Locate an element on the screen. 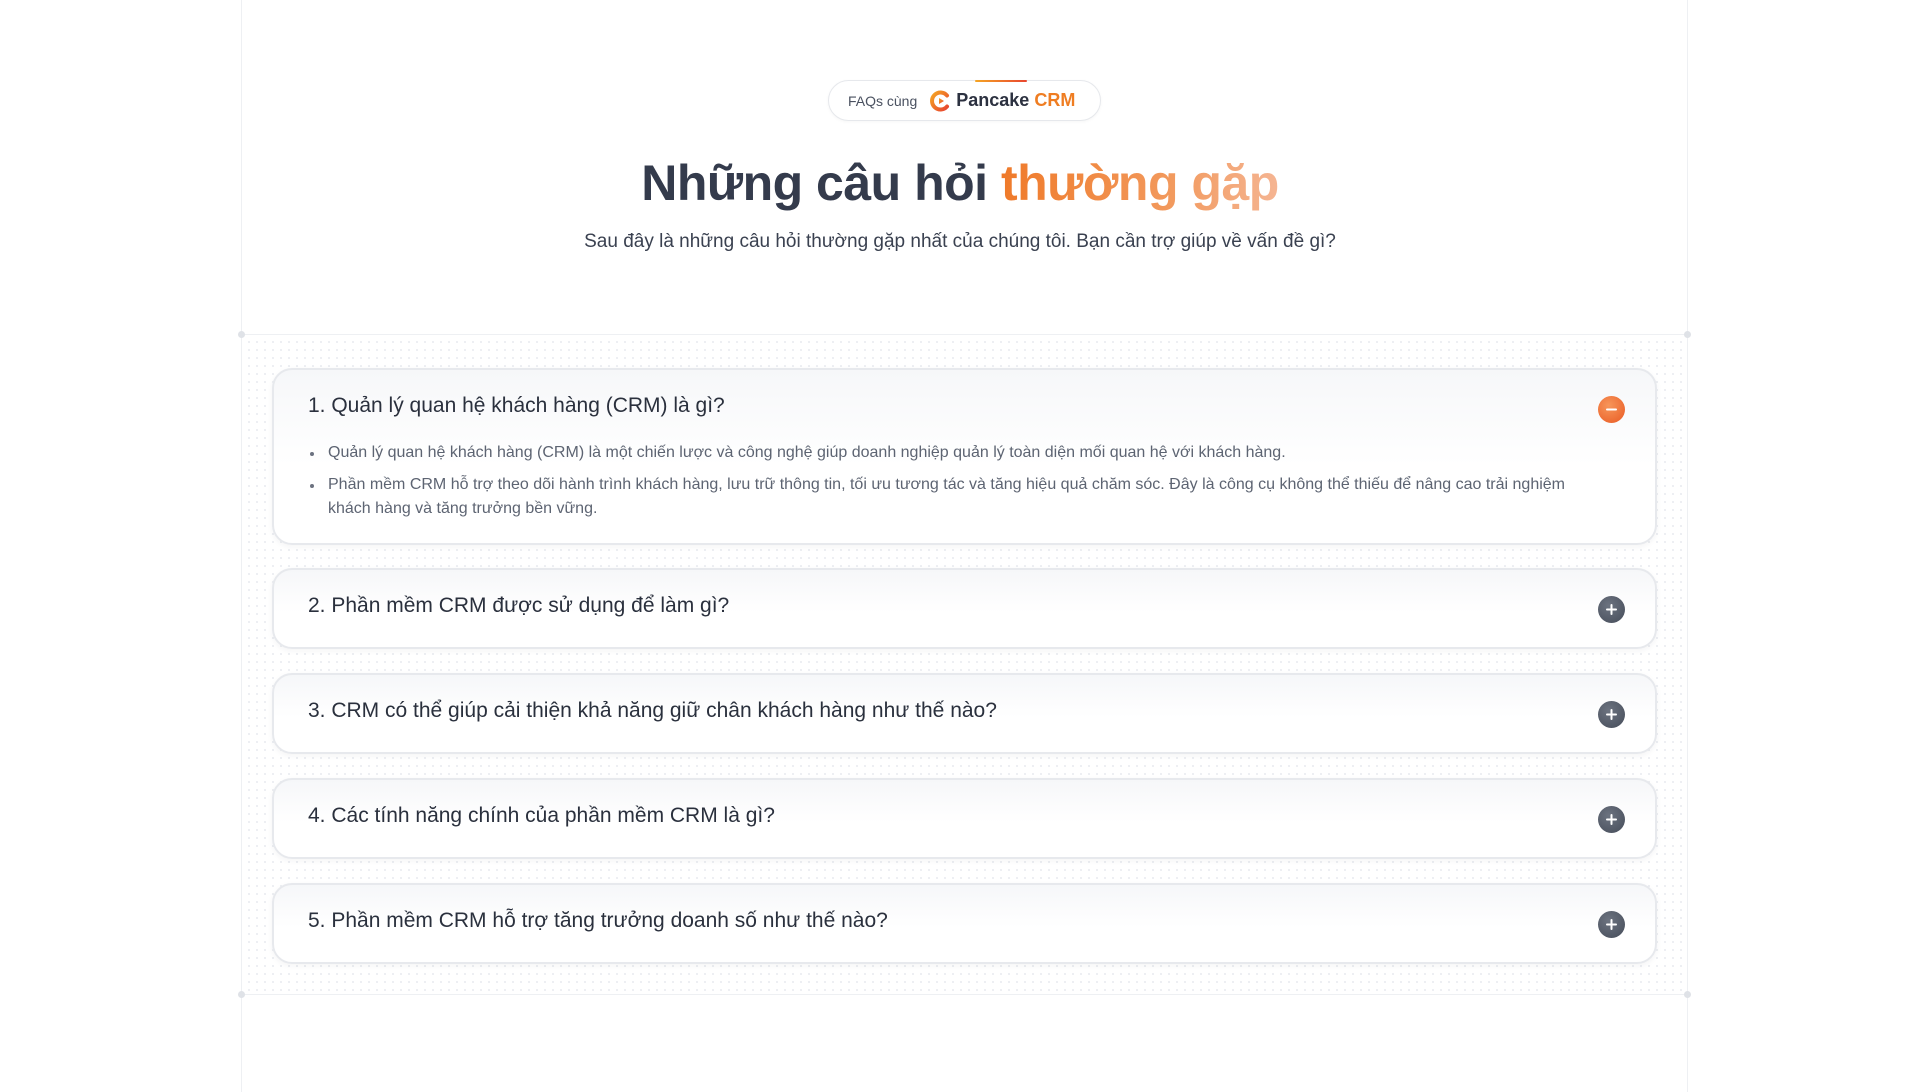 This screenshot has height=1092, width=1920. frame-line-top is located at coordinates (964, 334).